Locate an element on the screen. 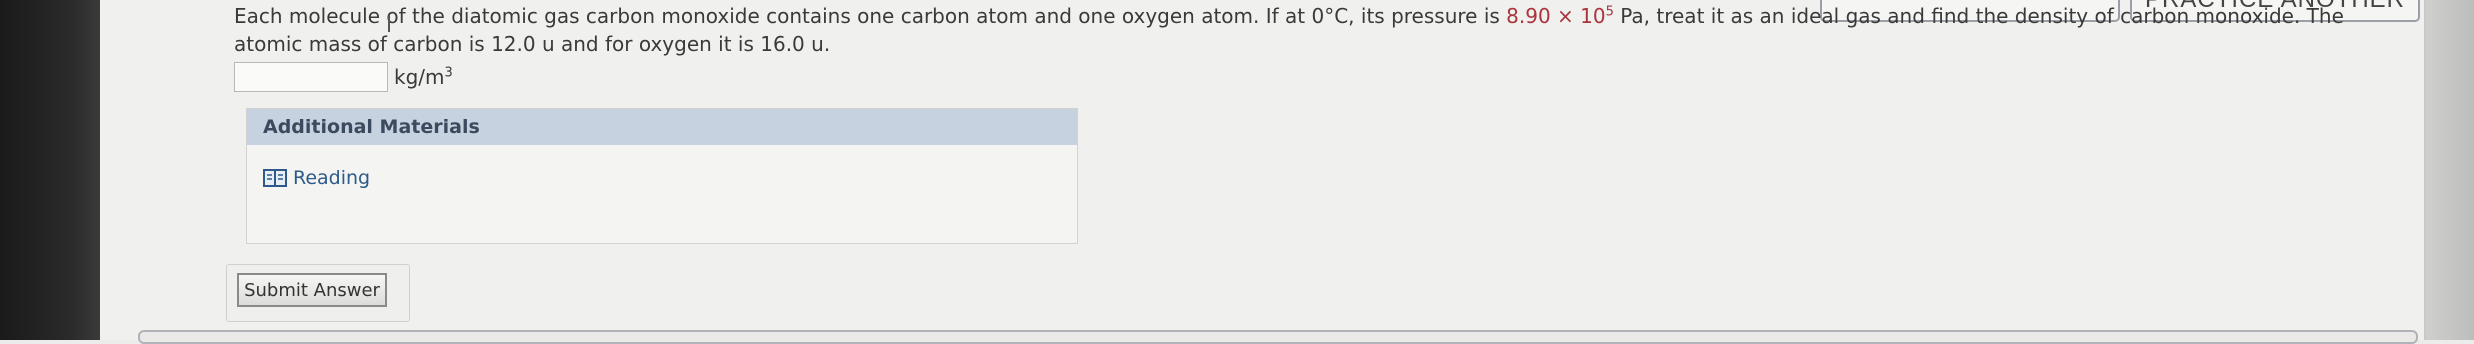 The image size is (2474, 344). submit-answer-button: Submit Answer is located at coordinates (312, 290).